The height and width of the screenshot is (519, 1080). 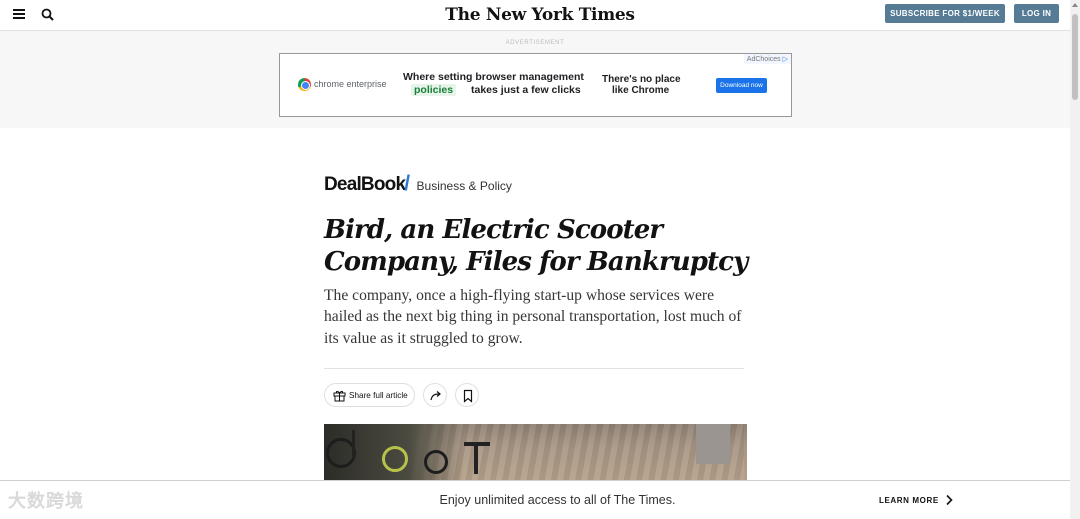 I want to click on save-button, so click(x=467, y=395).